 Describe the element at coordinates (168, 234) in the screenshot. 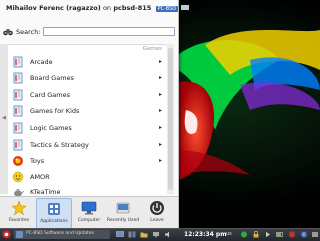

I see `volume-icon` at that location.